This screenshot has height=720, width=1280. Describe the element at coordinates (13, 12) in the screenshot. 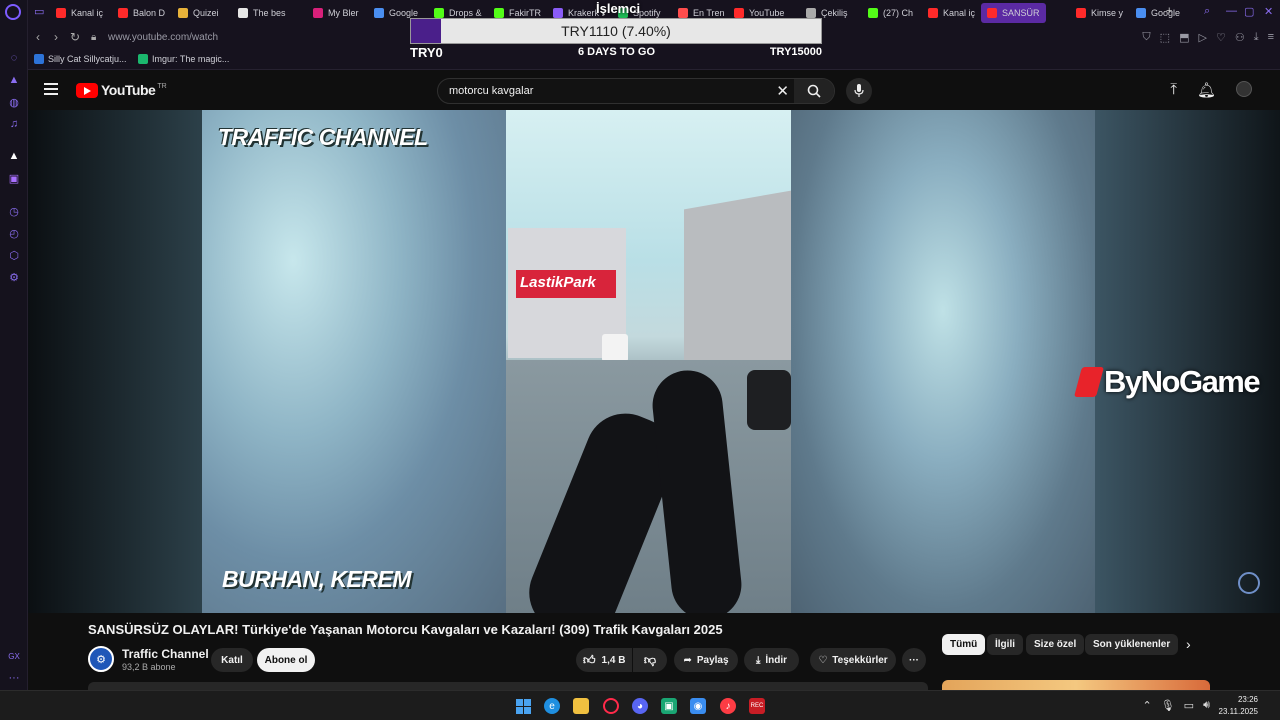

I see `opera-logo-icon` at that location.